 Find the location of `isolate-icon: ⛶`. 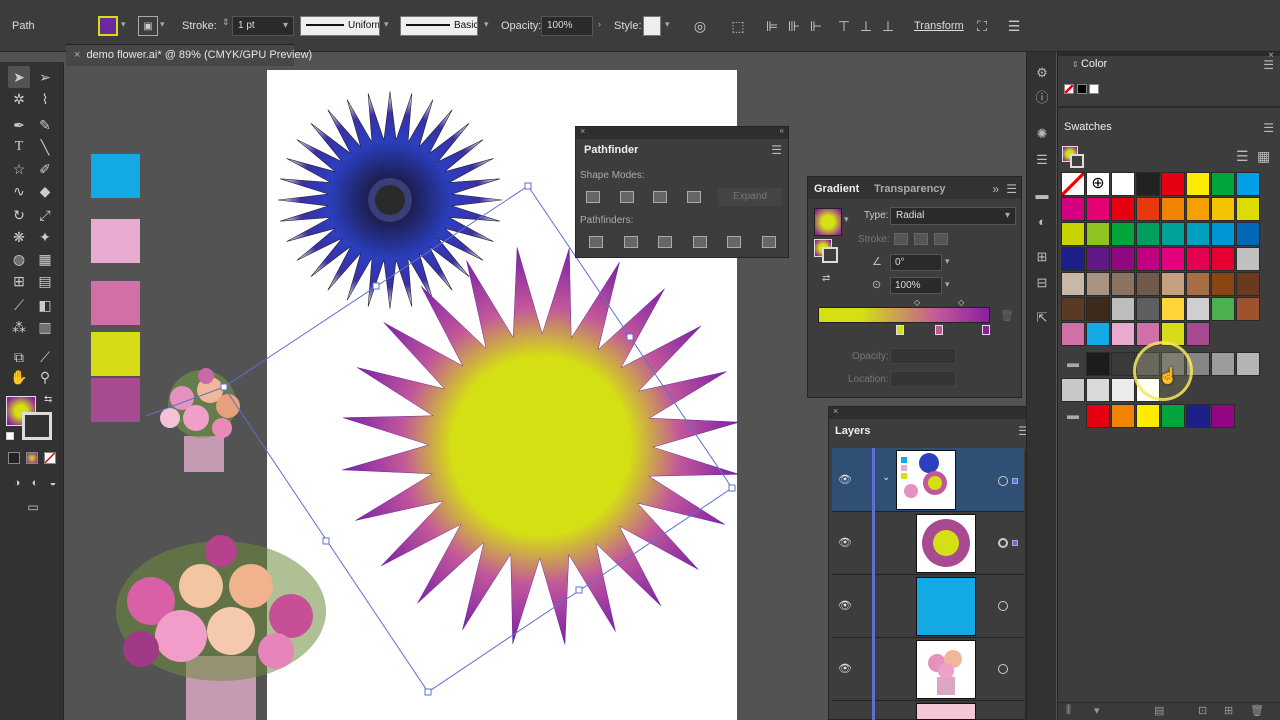

isolate-icon: ⛶ is located at coordinates (982, 26).